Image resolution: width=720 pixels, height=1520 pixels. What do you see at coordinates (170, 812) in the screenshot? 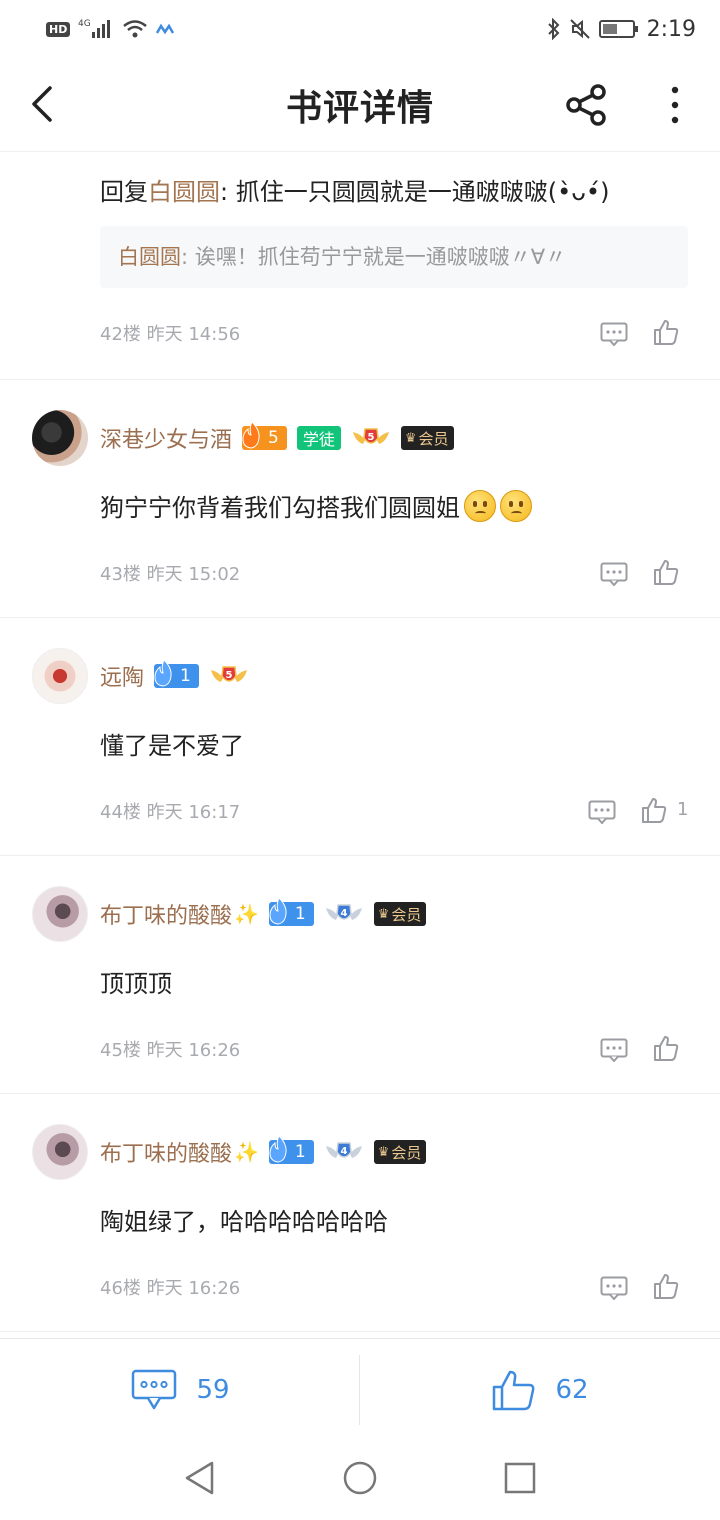
I see `floor-time: 44楼 昨天 16:17` at bounding box center [170, 812].